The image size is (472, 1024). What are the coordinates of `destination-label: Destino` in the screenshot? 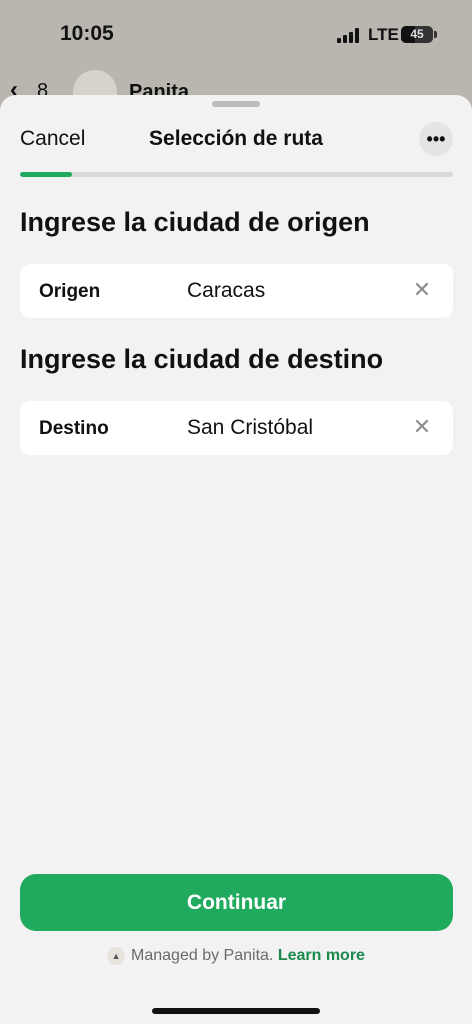 It's located at (74, 428).